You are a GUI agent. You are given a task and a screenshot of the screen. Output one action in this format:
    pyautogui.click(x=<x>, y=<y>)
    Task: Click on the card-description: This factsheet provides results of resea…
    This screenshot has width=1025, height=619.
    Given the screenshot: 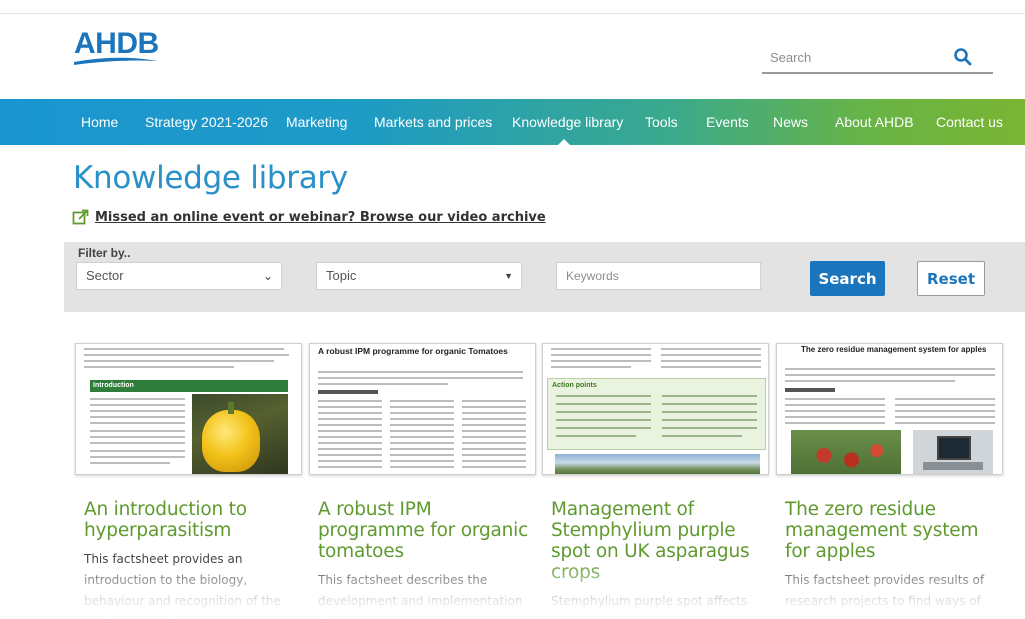 What is the action you would take?
    pyautogui.click(x=885, y=590)
    